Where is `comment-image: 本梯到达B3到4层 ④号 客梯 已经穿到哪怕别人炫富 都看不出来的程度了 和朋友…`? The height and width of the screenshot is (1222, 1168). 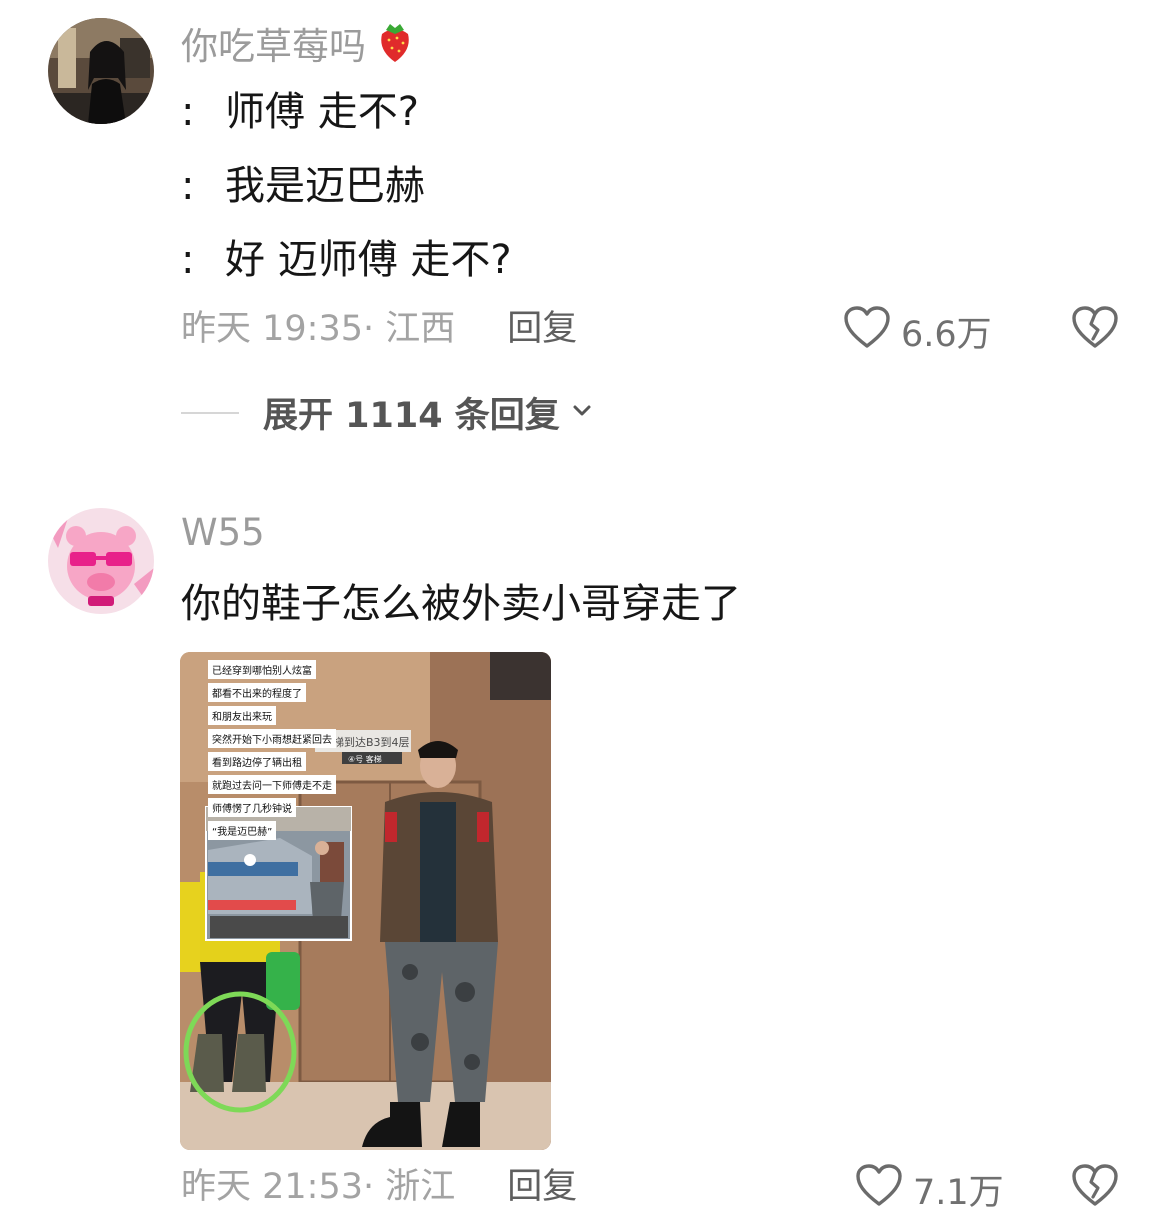 comment-image: 本梯到达B3到4层 ④号 客梯 已经穿到哪怕别人炫富 都看不出来的程度了 和朋友… is located at coordinates (365, 901).